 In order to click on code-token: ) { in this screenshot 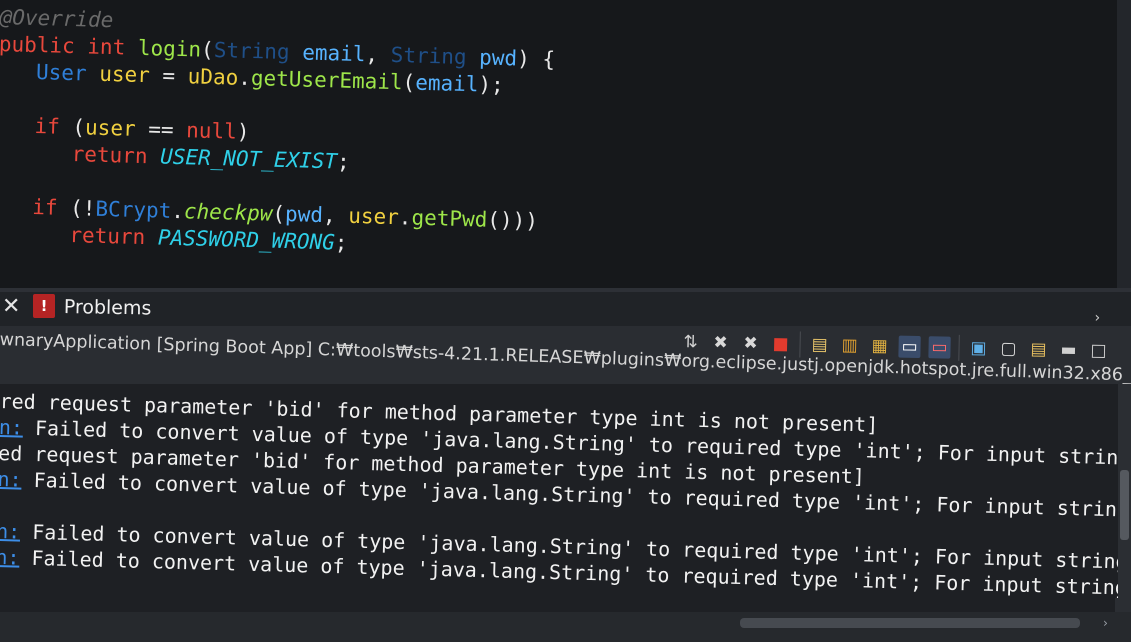, I will do `click(536, 59)`.